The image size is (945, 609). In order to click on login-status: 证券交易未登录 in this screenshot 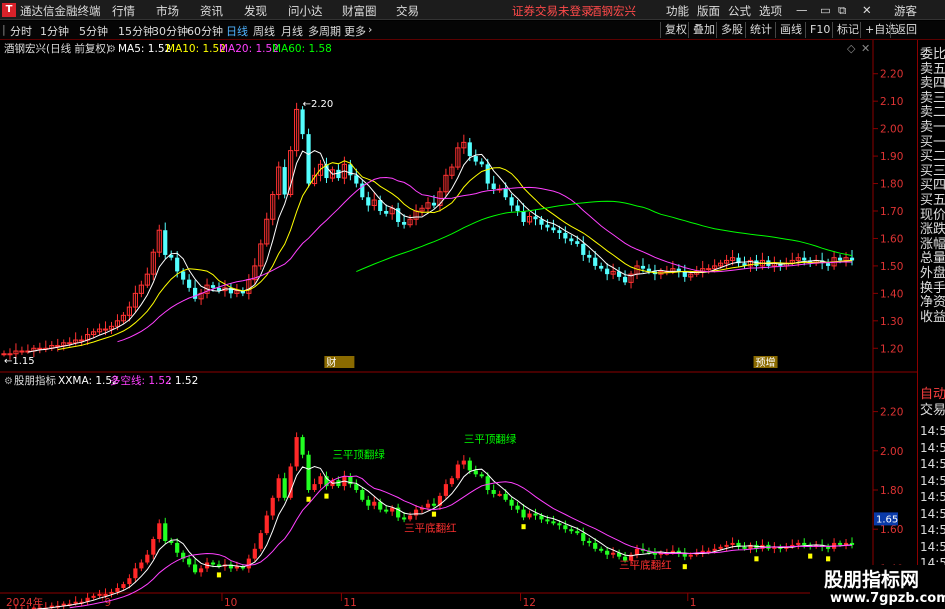, I will do `click(552, 11)`.